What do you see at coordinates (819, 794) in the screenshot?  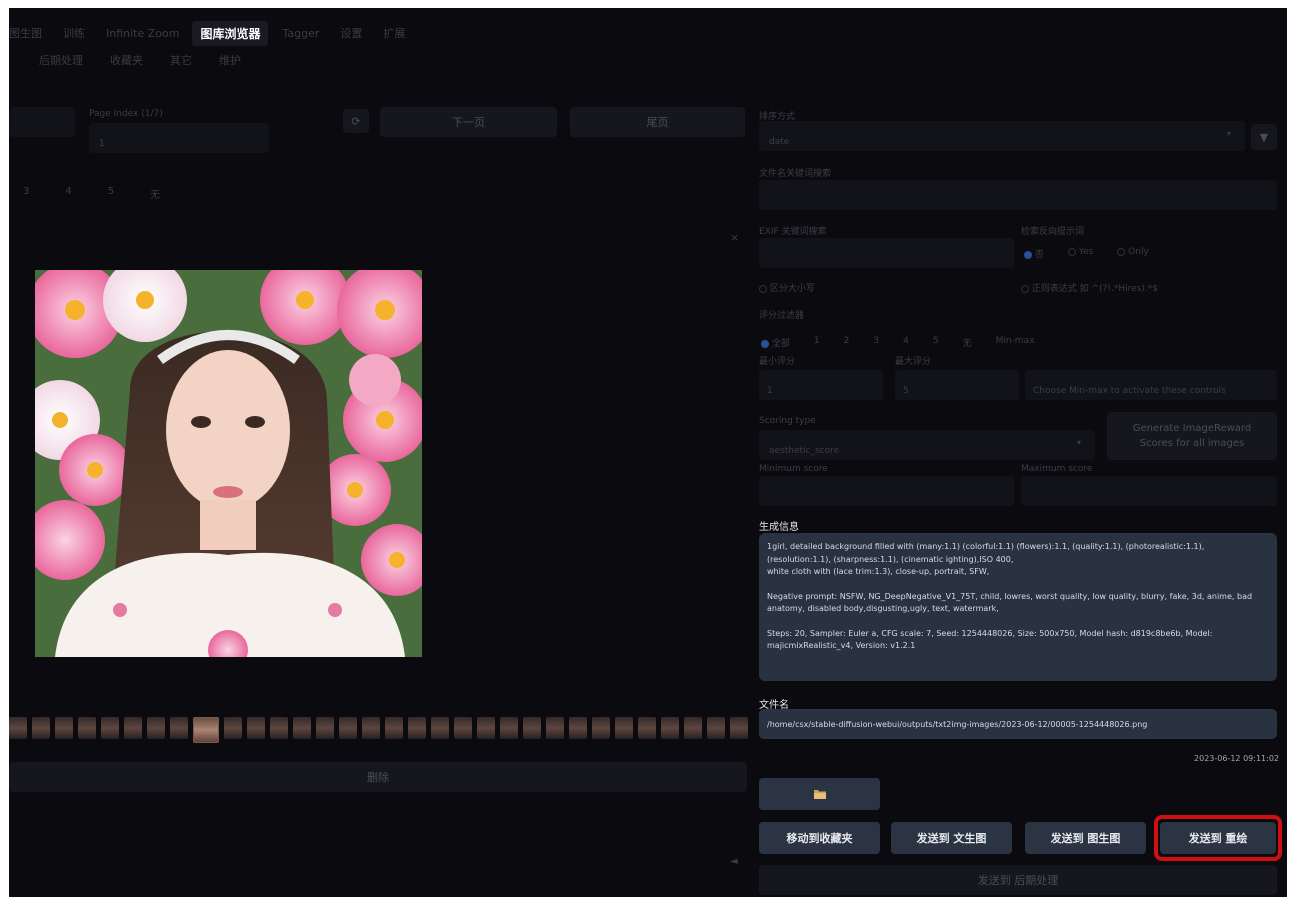 I see `open-folder-button` at bounding box center [819, 794].